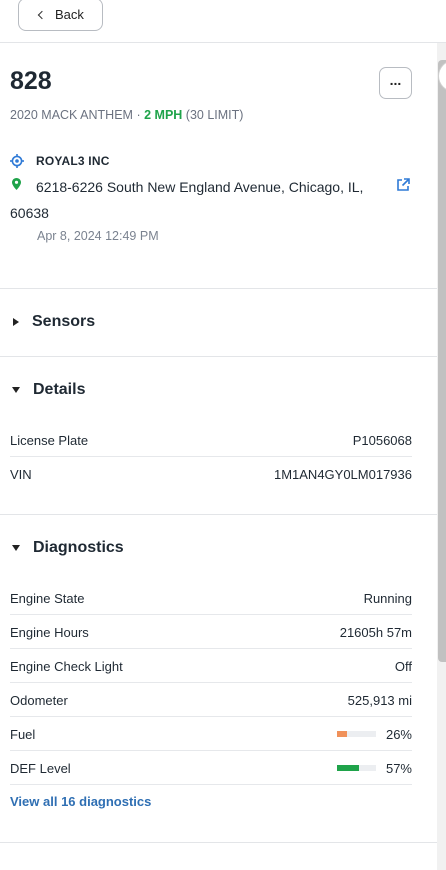 This screenshot has width=446, height=870. I want to click on def-value: 57%, so click(398, 768).